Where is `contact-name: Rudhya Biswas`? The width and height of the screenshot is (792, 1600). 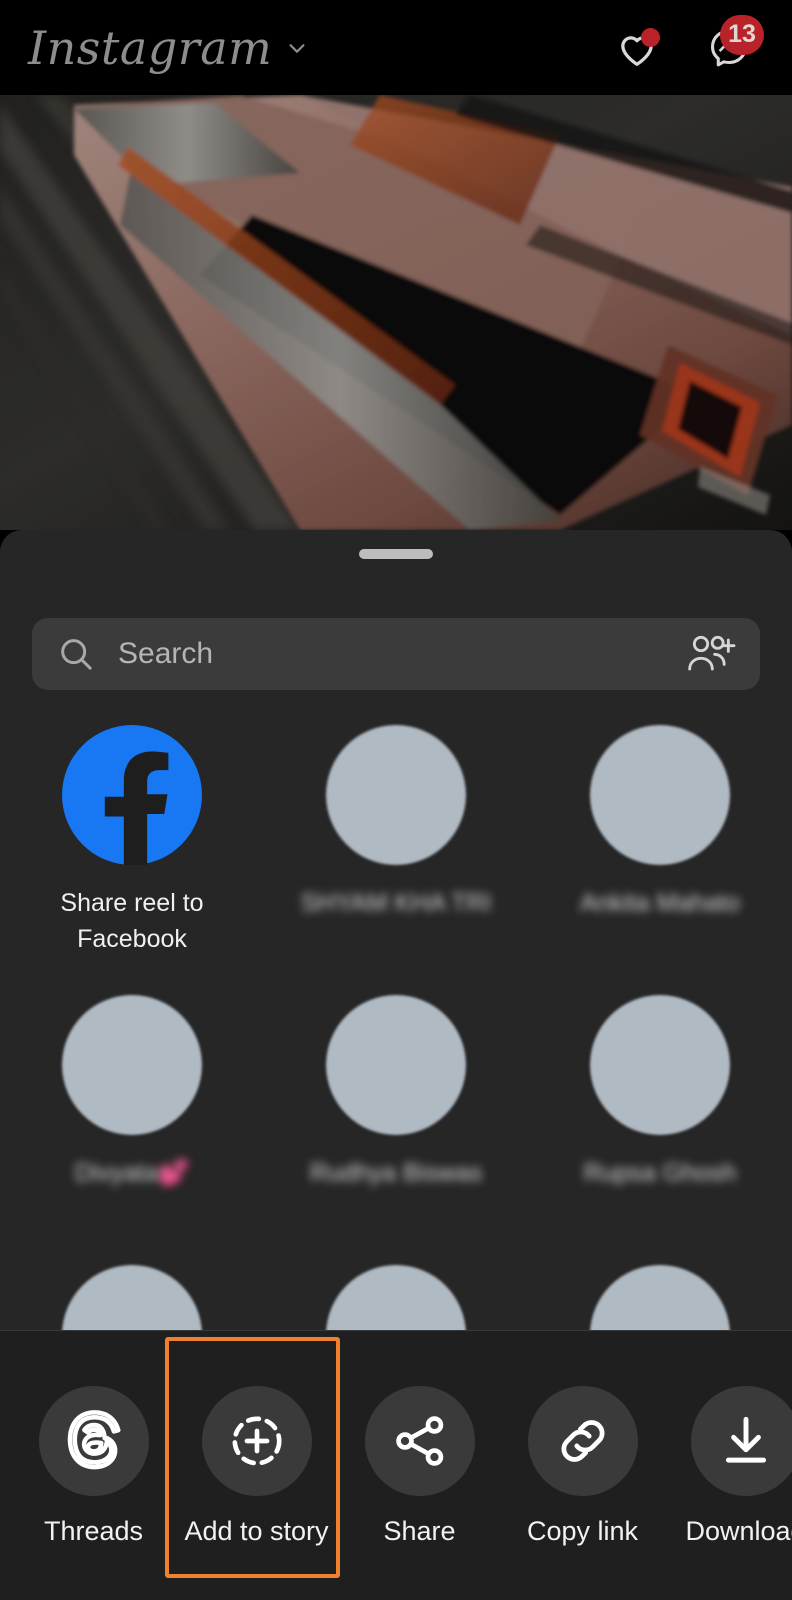
contact-name: Rudhya Biswas is located at coordinates (396, 1173).